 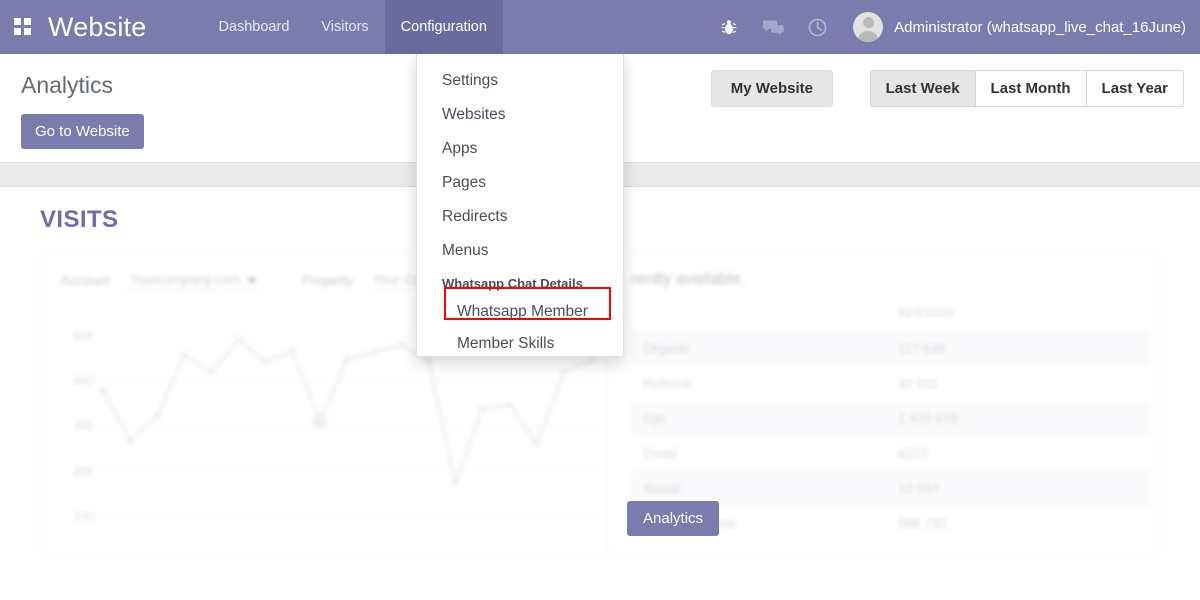 I want to click on menu-section-whatsapp-chat-details: Whatsapp Chat Details, so click(x=512, y=283).